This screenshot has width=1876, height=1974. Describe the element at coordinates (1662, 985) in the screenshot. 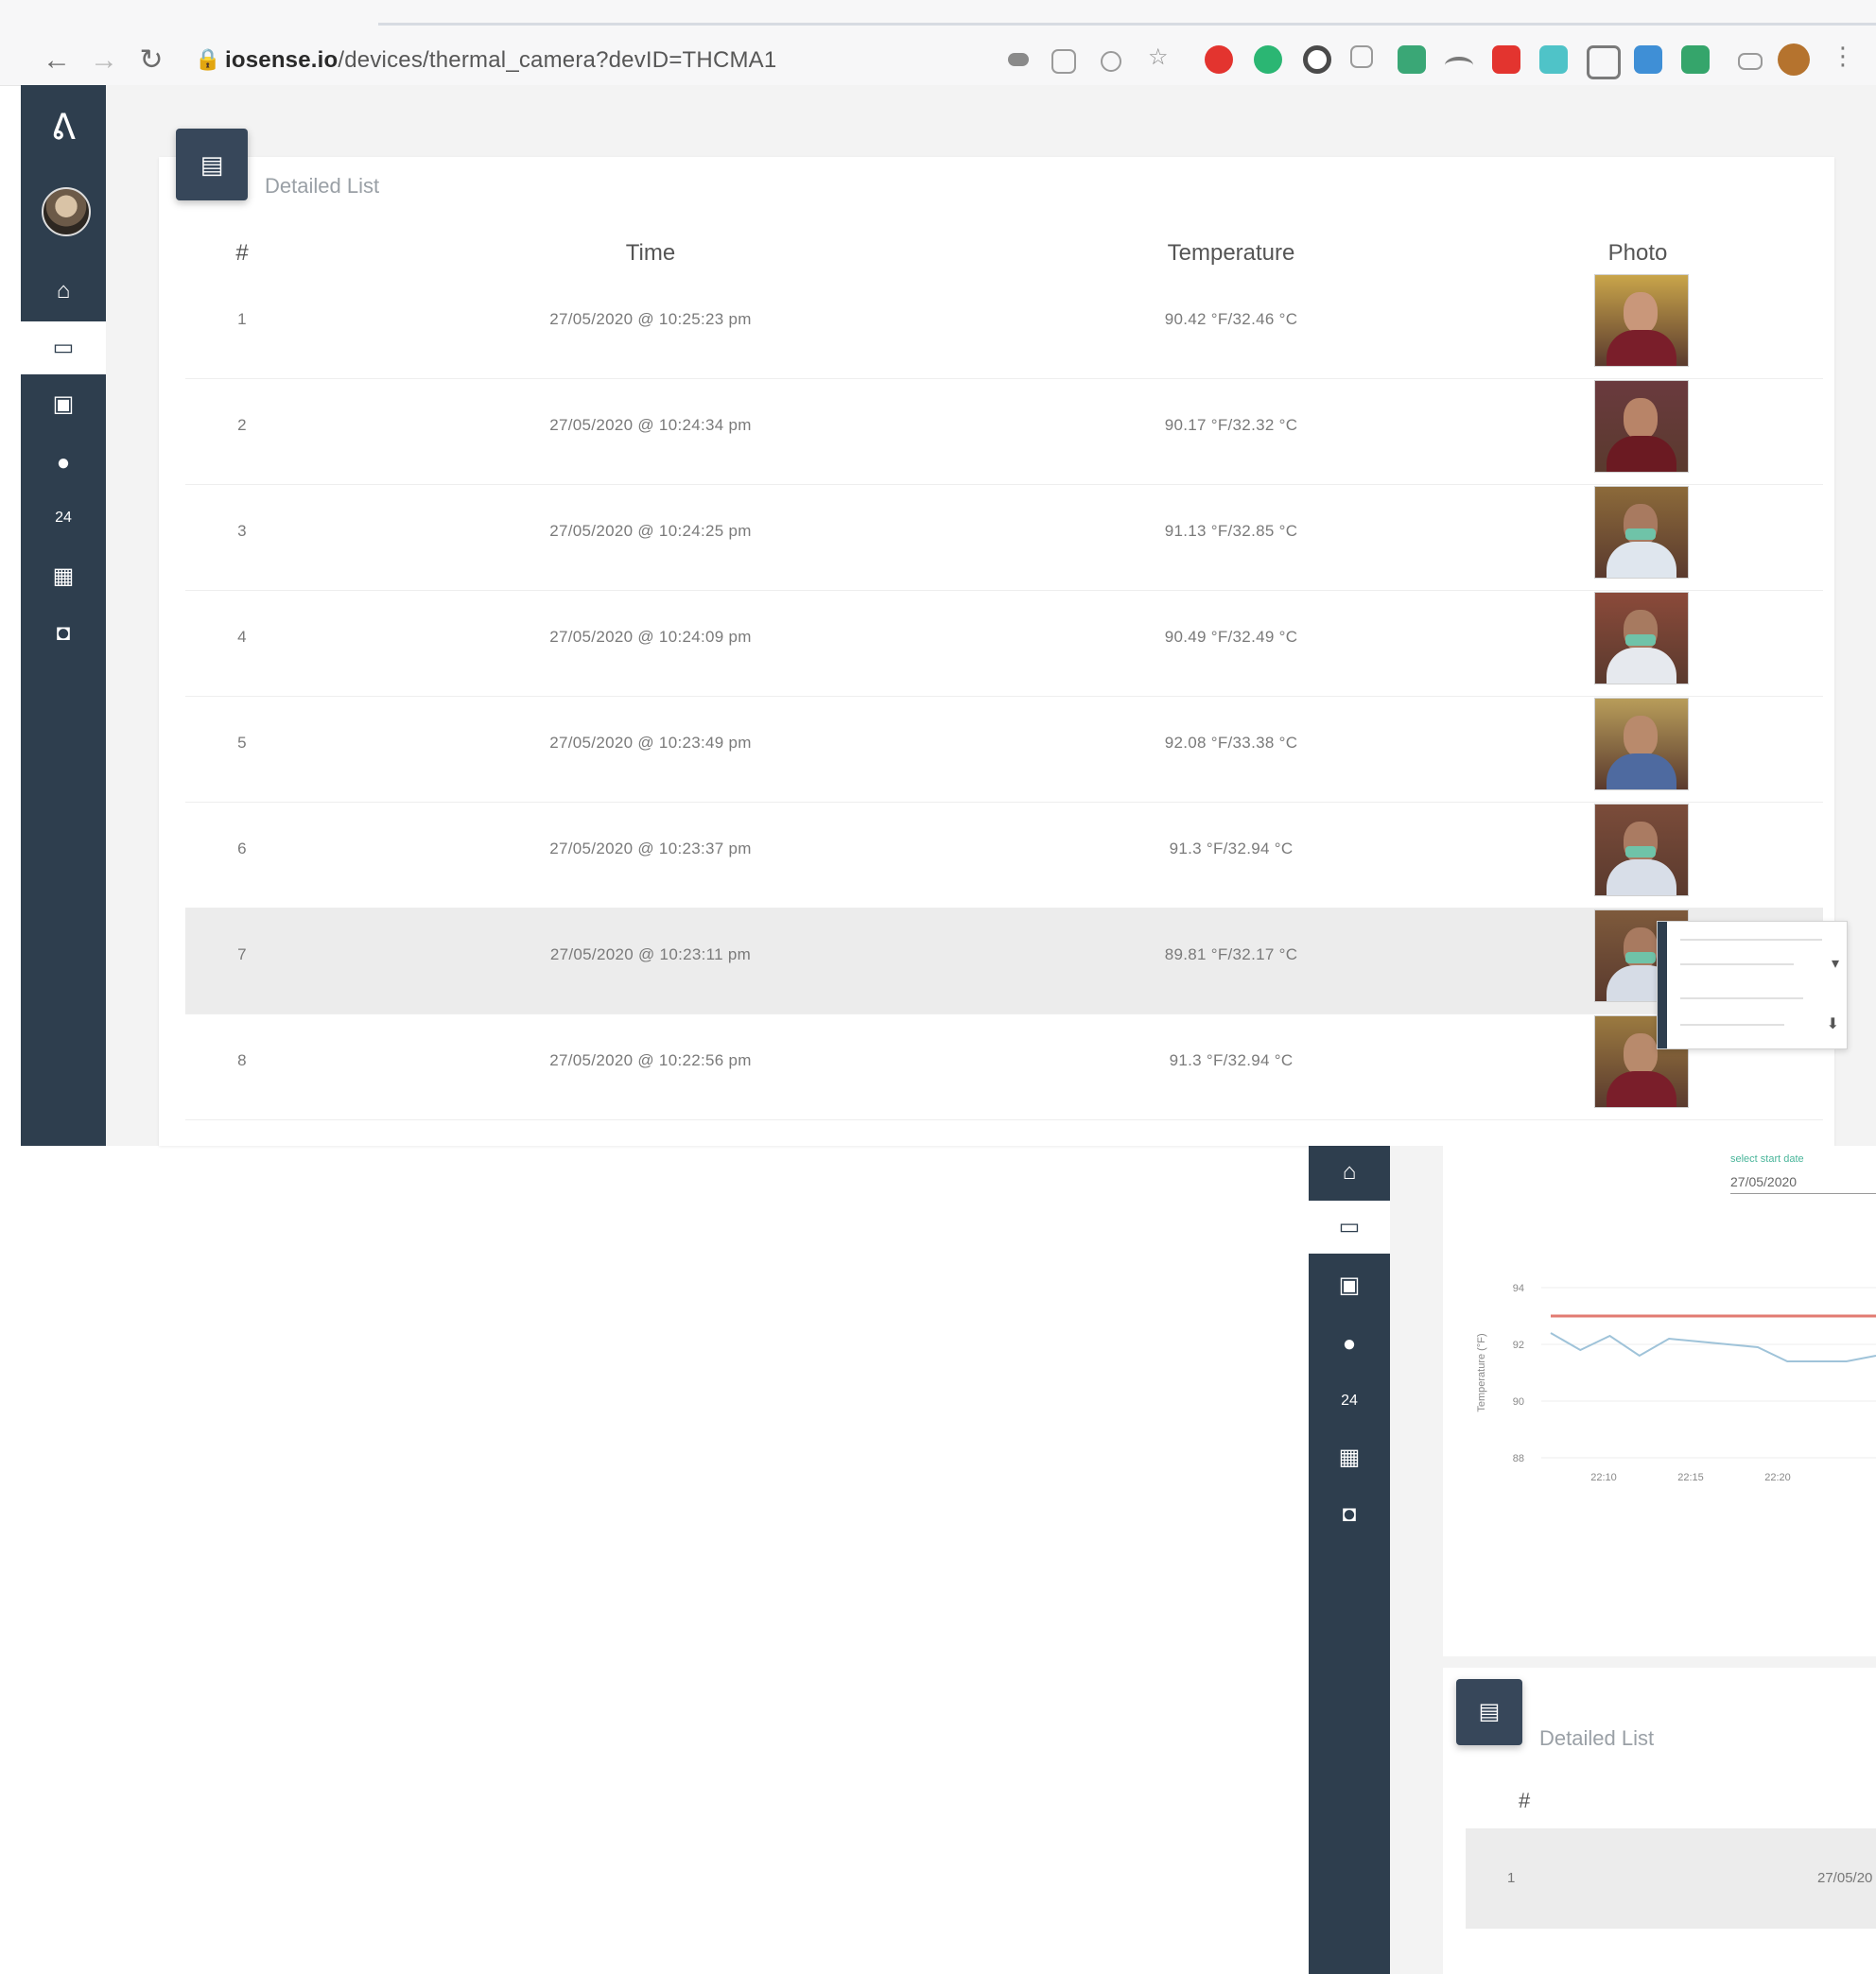

I see `popup-accent-bar` at that location.